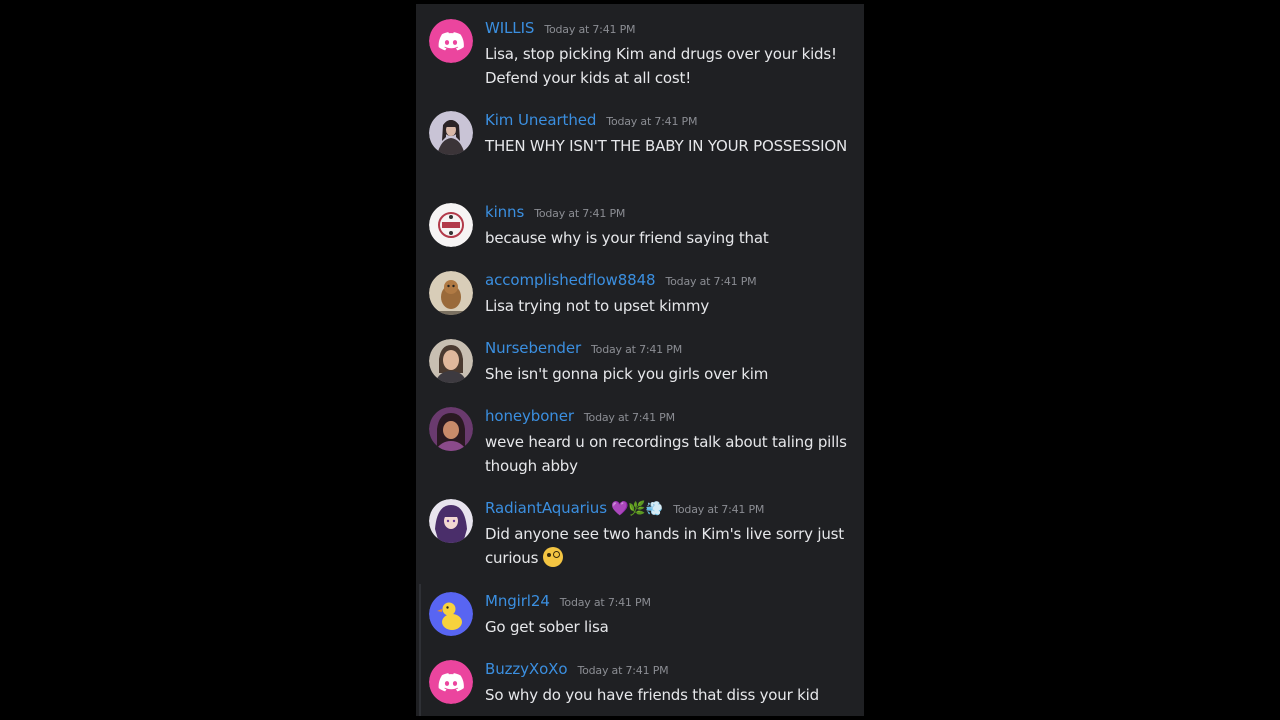 The width and height of the screenshot is (1280, 720). I want to click on username: BuzzyXoXo, so click(526, 669).